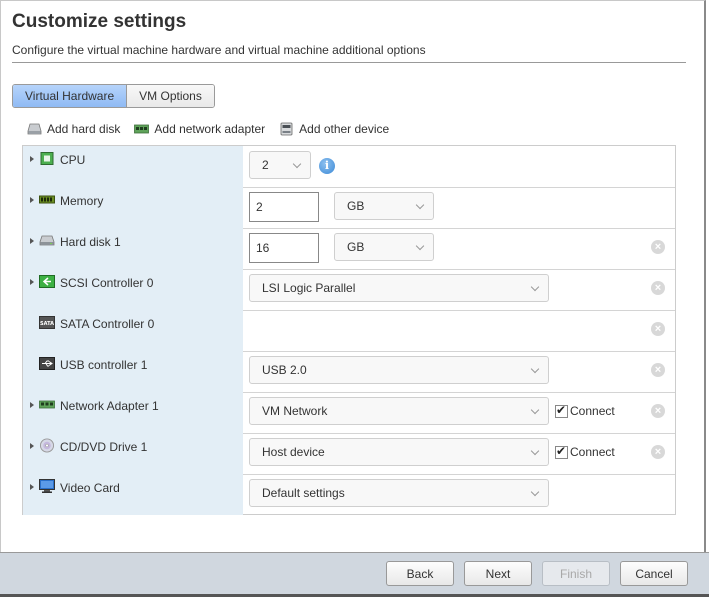  What do you see at coordinates (107, 324) in the screenshot?
I see `device-label: SATA Controller 0` at bounding box center [107, 324].